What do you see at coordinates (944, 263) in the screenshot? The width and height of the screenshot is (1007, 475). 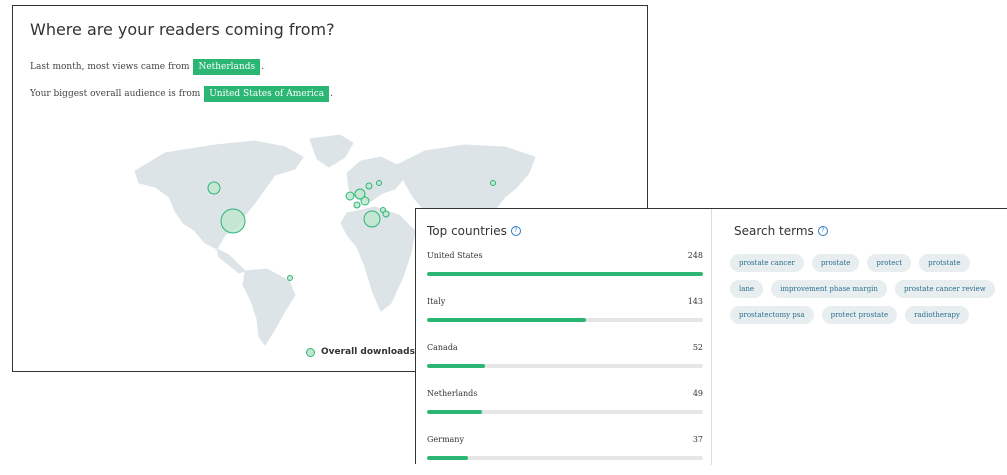 I see `search-term-tag: protstate` at bounding box center [944, 263].